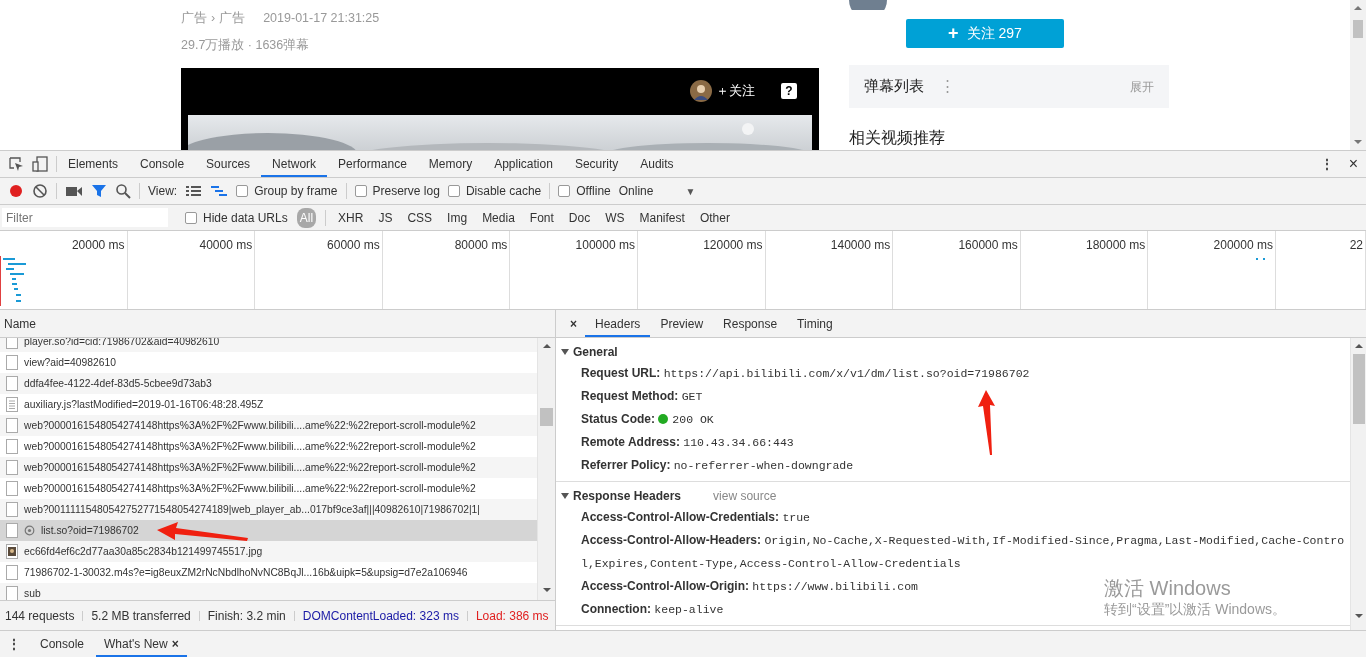  What do you see at coordinates (627, 496) in the screenshot?
I see `section-title: Response Headers` at bounding box center [627, 496].